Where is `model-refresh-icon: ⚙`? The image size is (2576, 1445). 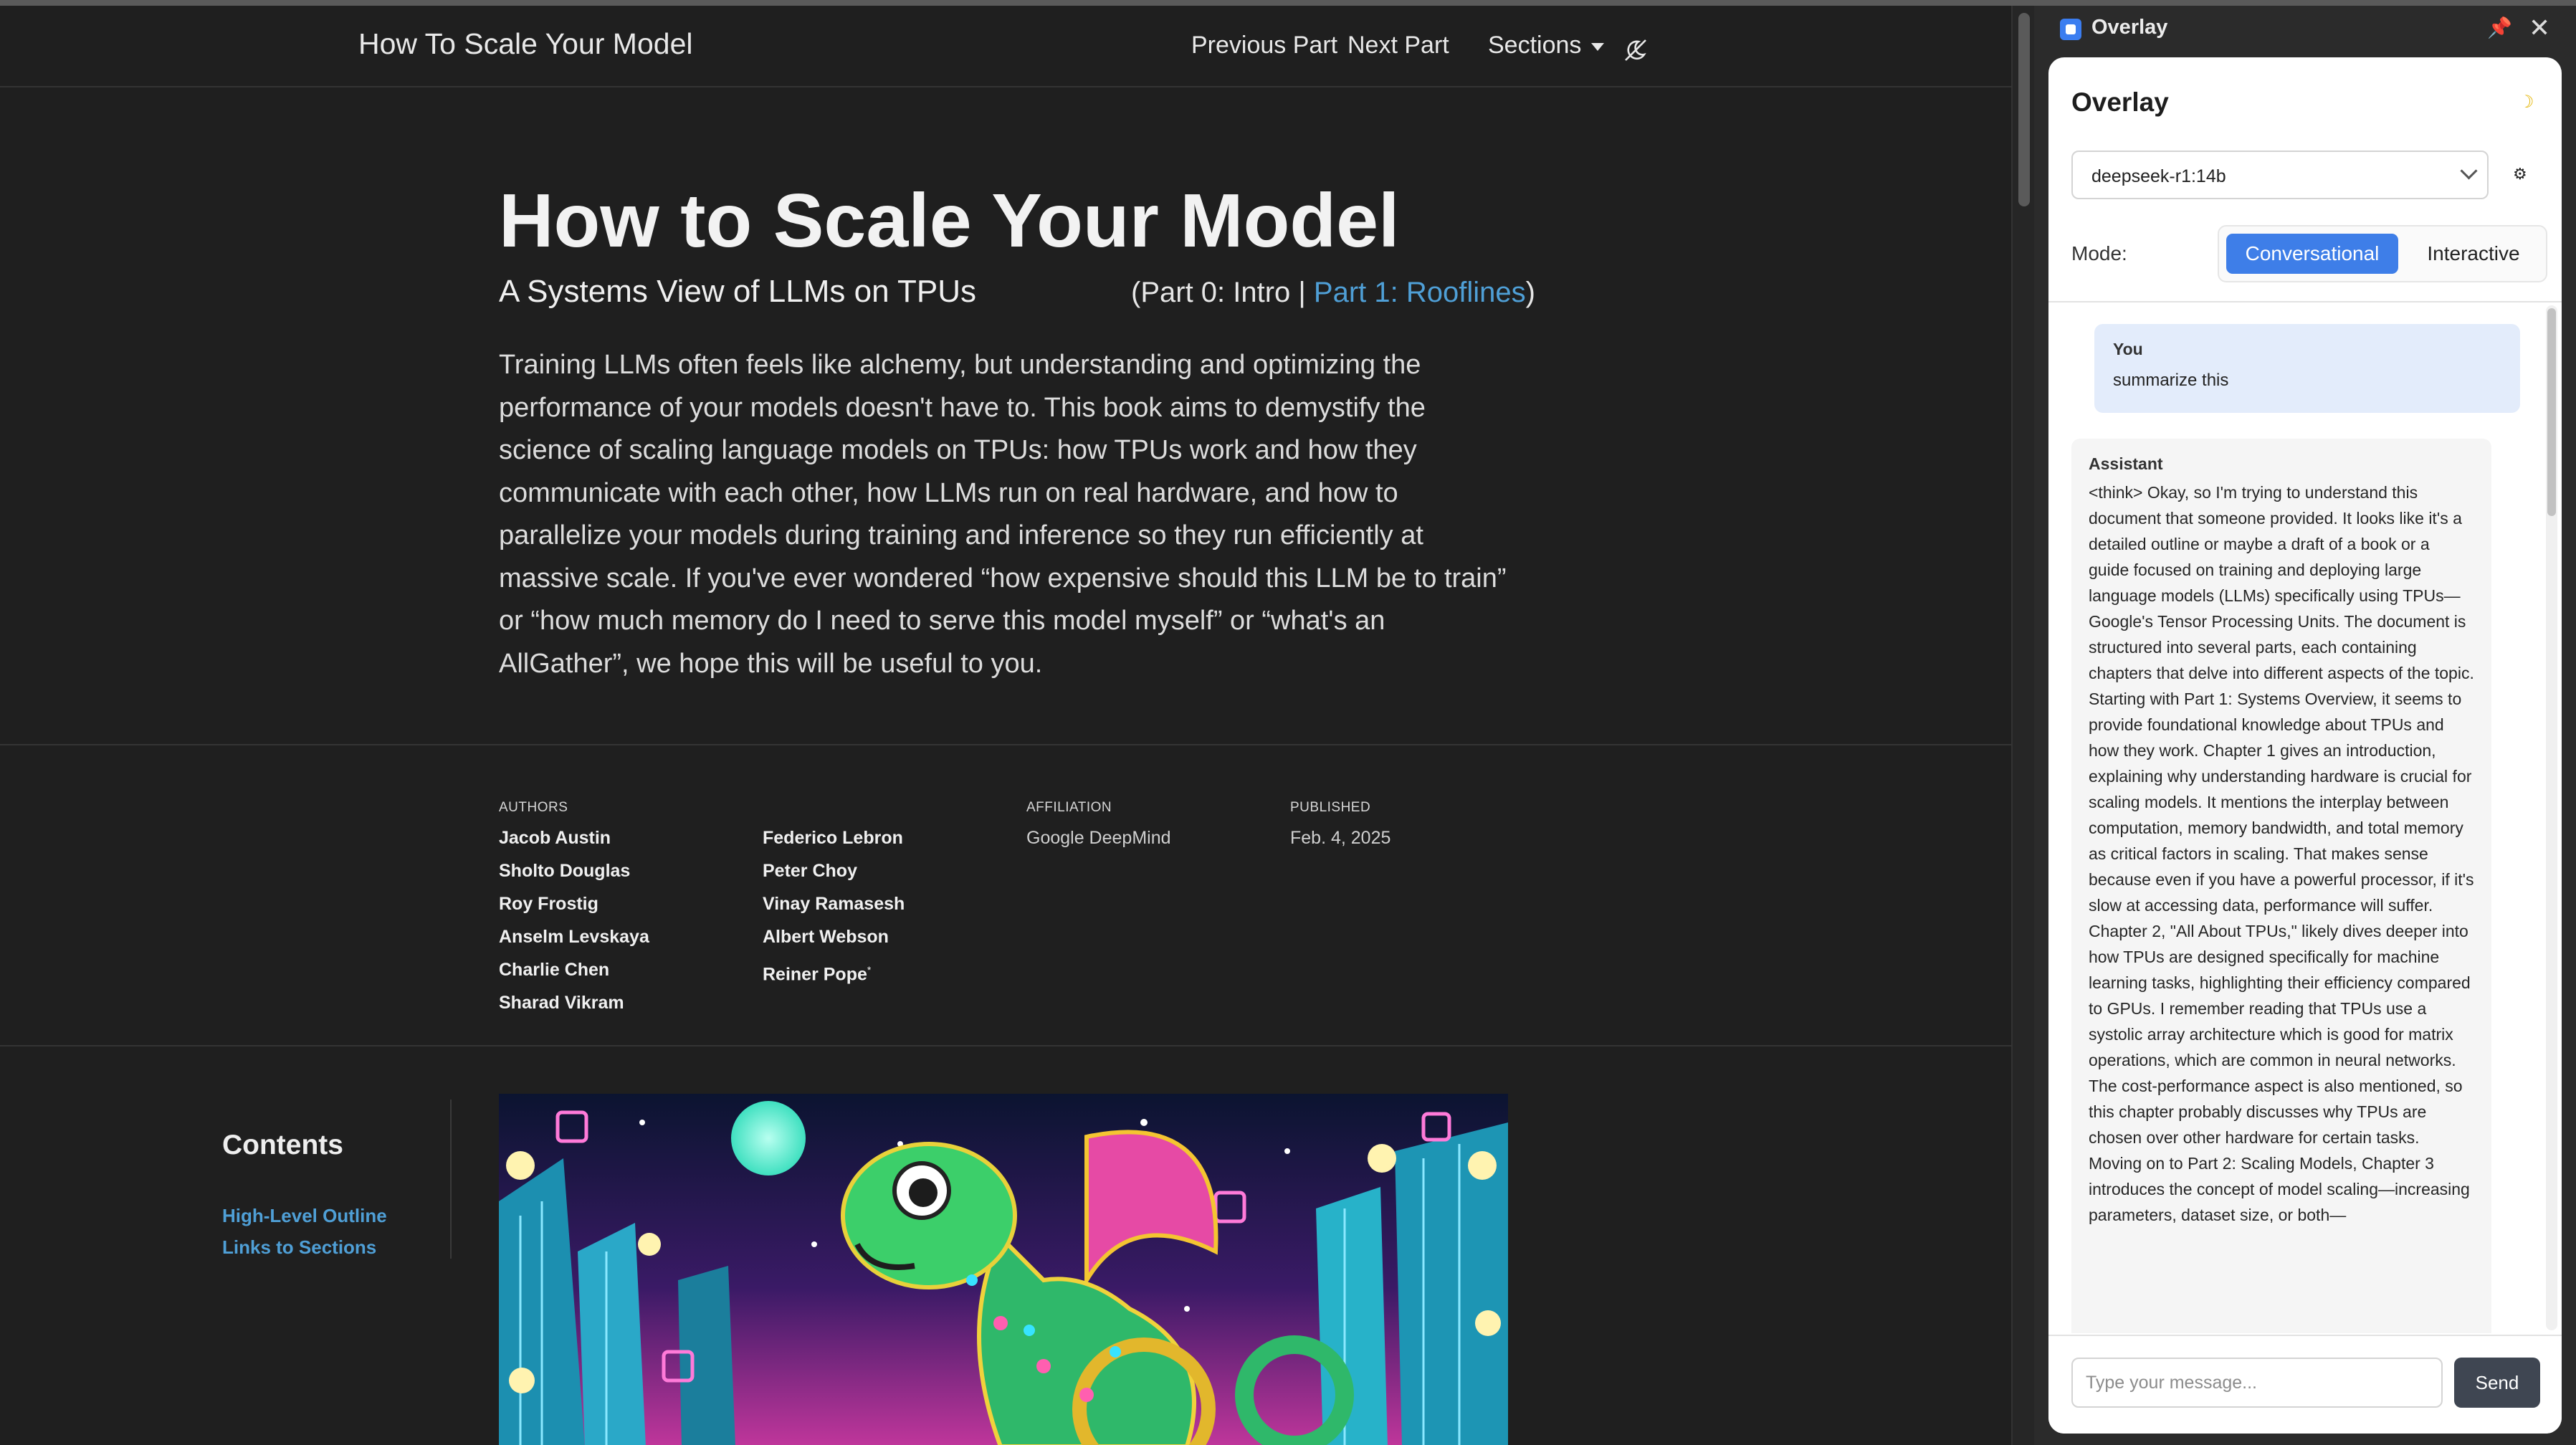 model-refresh-icon: ⚙ is located at coordinates (2520, 174).